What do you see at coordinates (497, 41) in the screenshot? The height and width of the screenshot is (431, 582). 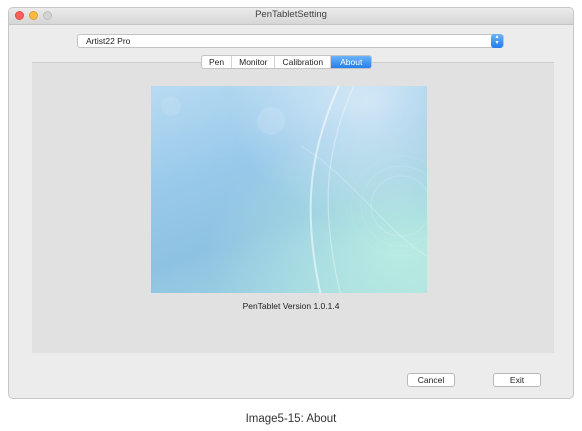 I see `chevron-up-down-icon: ▴ ▾` at bounding box center [497, 41].